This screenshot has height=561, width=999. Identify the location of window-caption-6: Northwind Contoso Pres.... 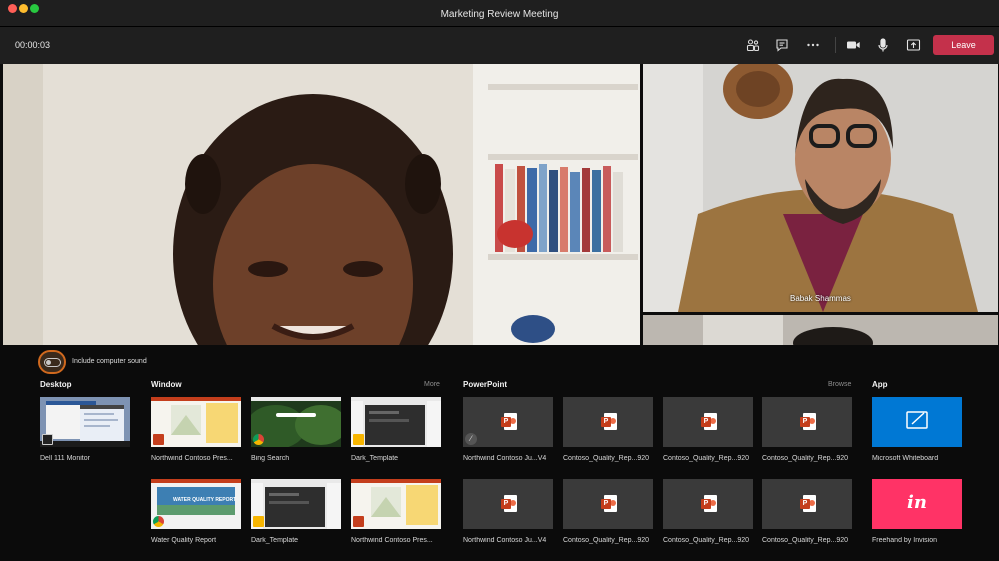
(392, 540).